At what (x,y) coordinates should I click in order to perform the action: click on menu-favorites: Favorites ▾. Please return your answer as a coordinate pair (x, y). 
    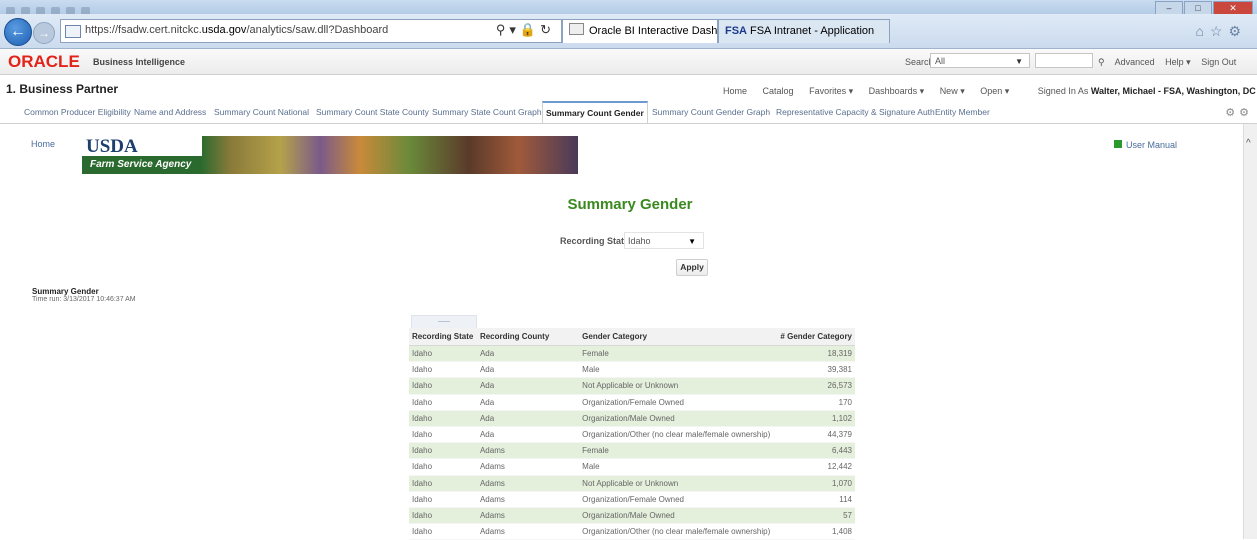
    Looking at the image, I should click on (831, 91).